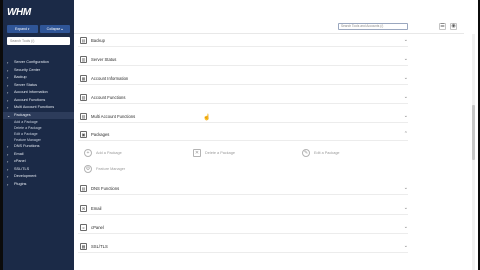  Describe the element at coordinates (473, 132) in the screenshot. I see `scrollbar-thumb` at that location.